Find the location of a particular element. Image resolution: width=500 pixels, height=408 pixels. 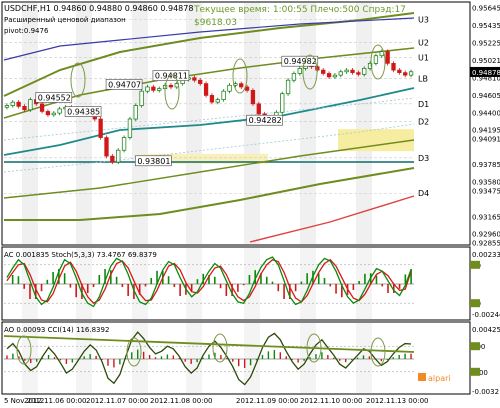

price-label: 0.93801 is located at coordinates (153, 161).